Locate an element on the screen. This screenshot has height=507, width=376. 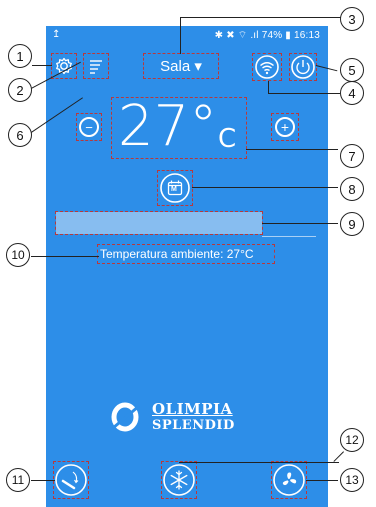
callout-3: 3 is located at coordinates (352, 19).